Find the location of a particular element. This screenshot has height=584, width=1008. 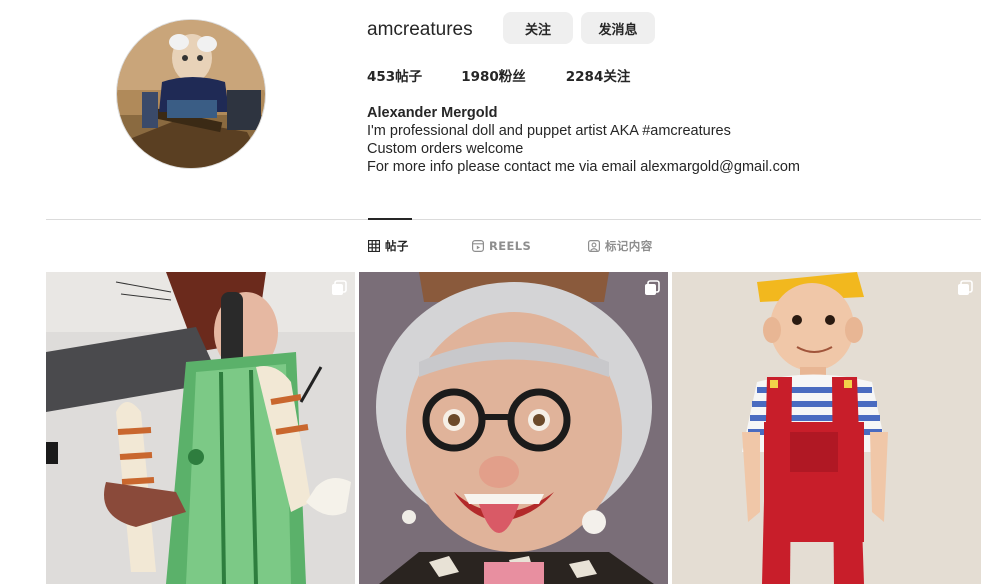

tab-label: 帖子 is located at coordinates (397, 246).